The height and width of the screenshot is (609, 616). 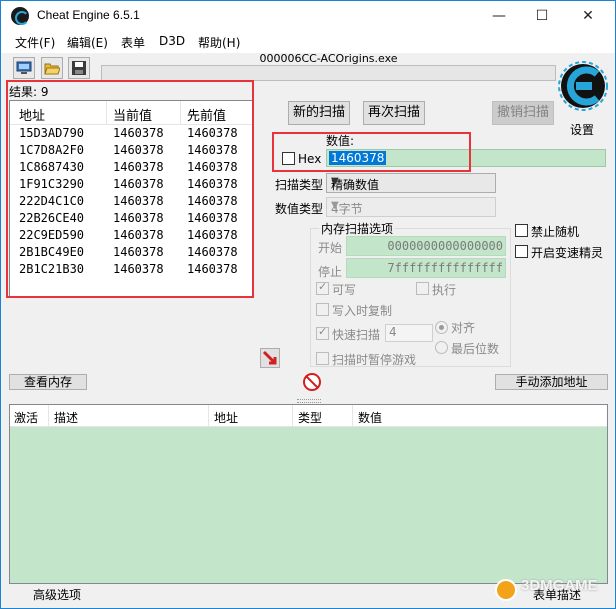 What do you see at coordinates (371, 152) in the screenshot?
I see `highlight-box-value` at bounding box center [371, 152].